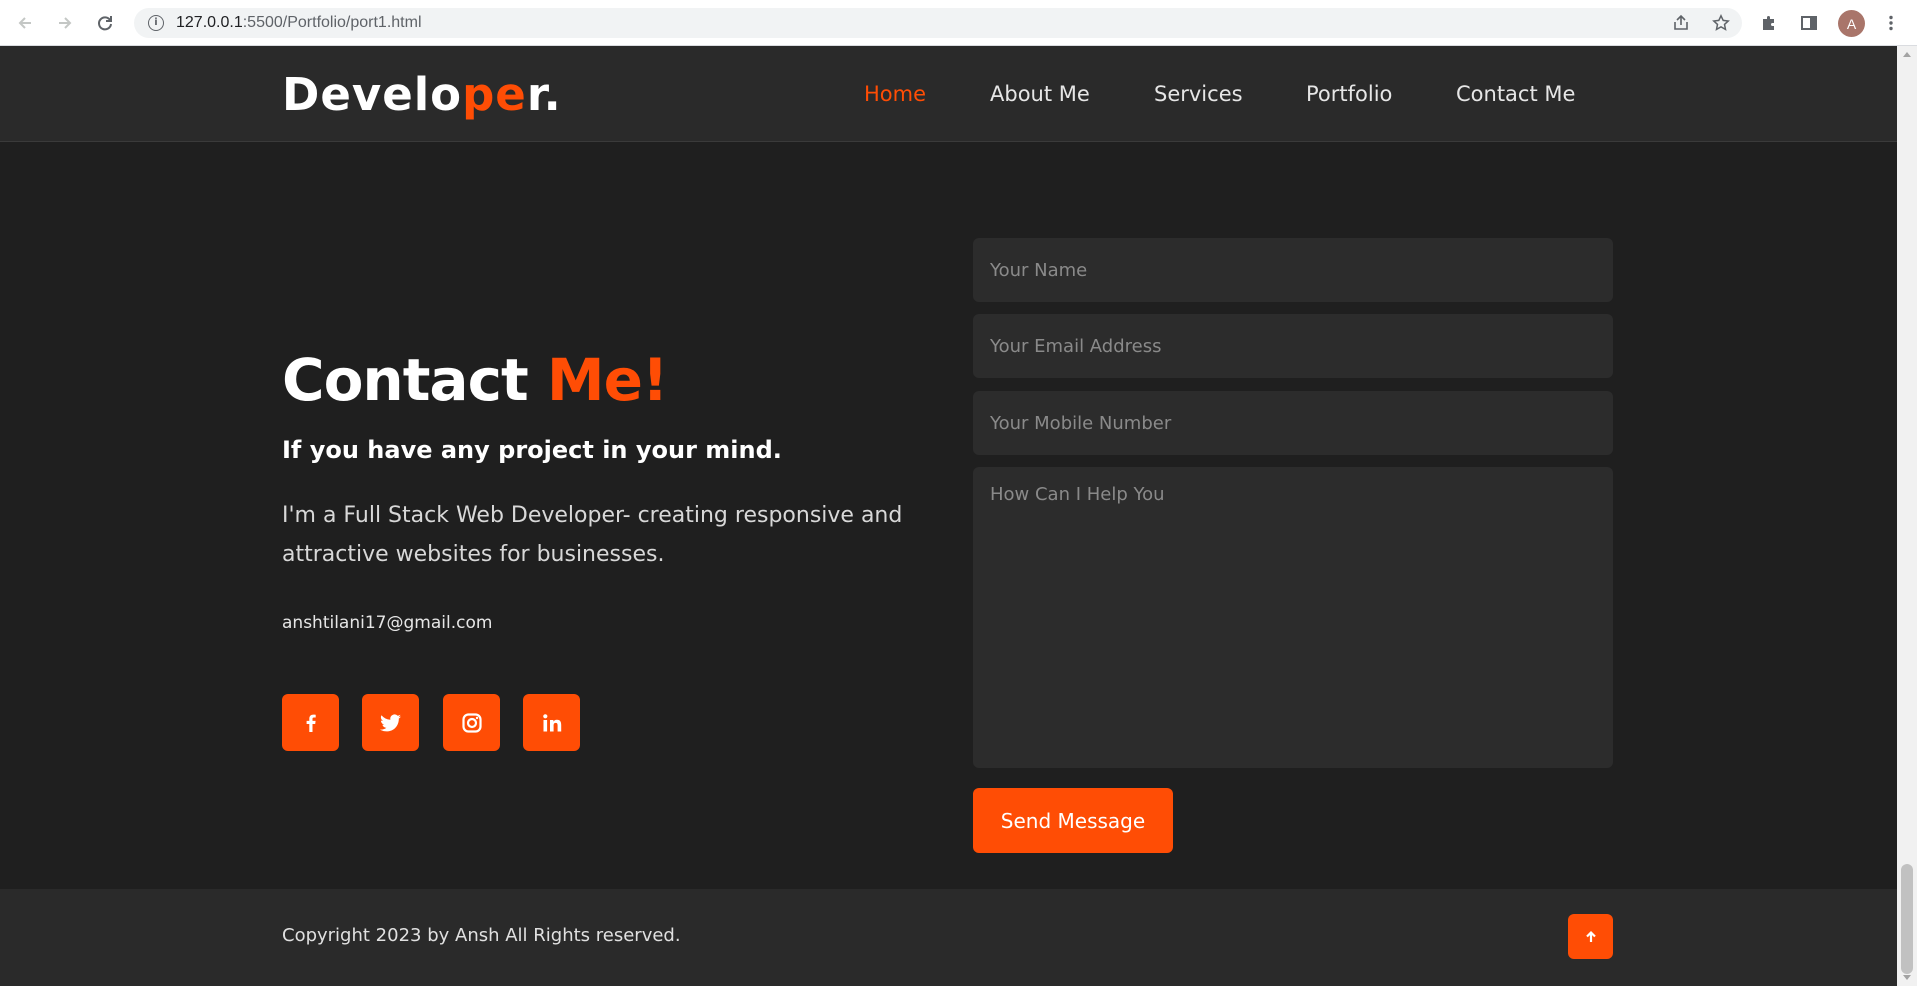 The height and width of the screenshot is (986, 1917). What do you see at coordinates (1515, 94) in the screenshot?
I see `nav-contact-me: Contact Me` at bounding box center [1515, 94].